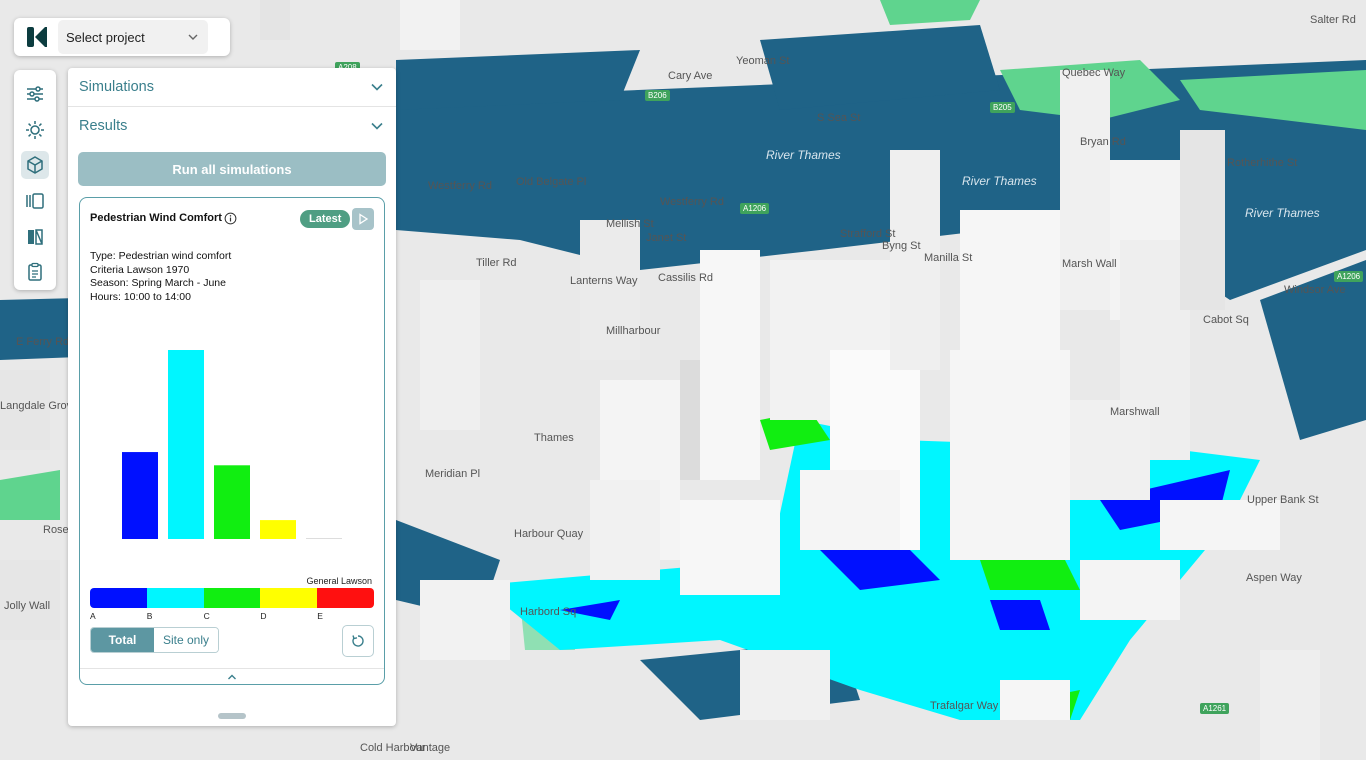 The image size is (1366, 760). Describe the element at coordinates (156, 218) in the screenshot. I see `card-title: Pedestrian Wind Comfort` at that location.